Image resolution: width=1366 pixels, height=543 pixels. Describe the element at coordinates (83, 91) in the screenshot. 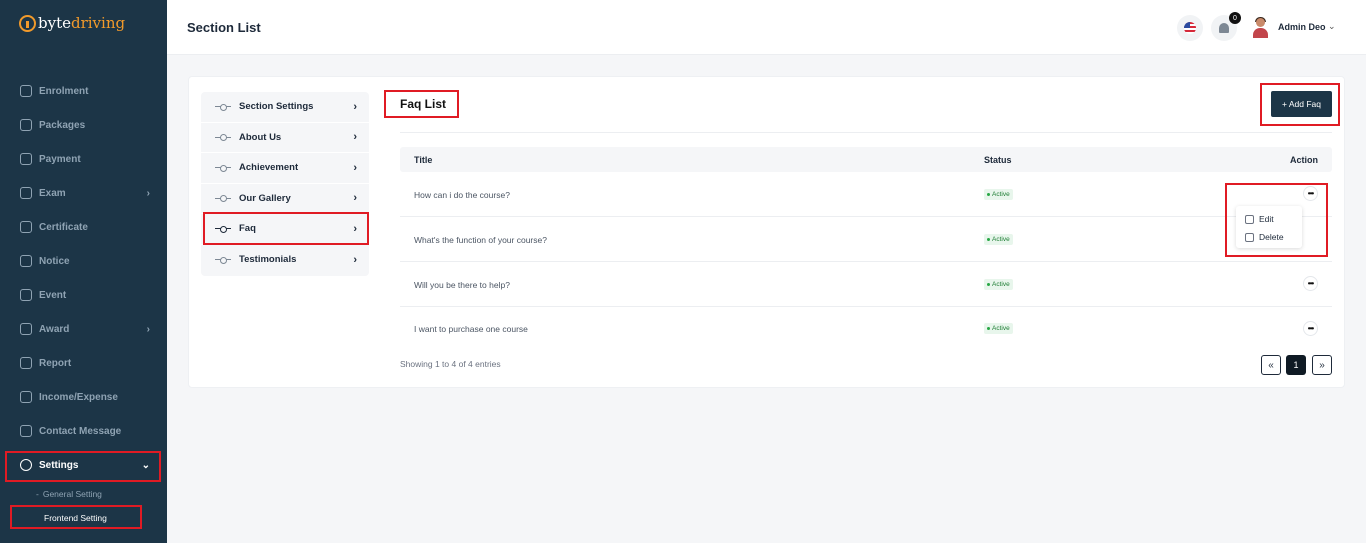

I see `sidebar-item-enrolment: Enrolment` at that location.